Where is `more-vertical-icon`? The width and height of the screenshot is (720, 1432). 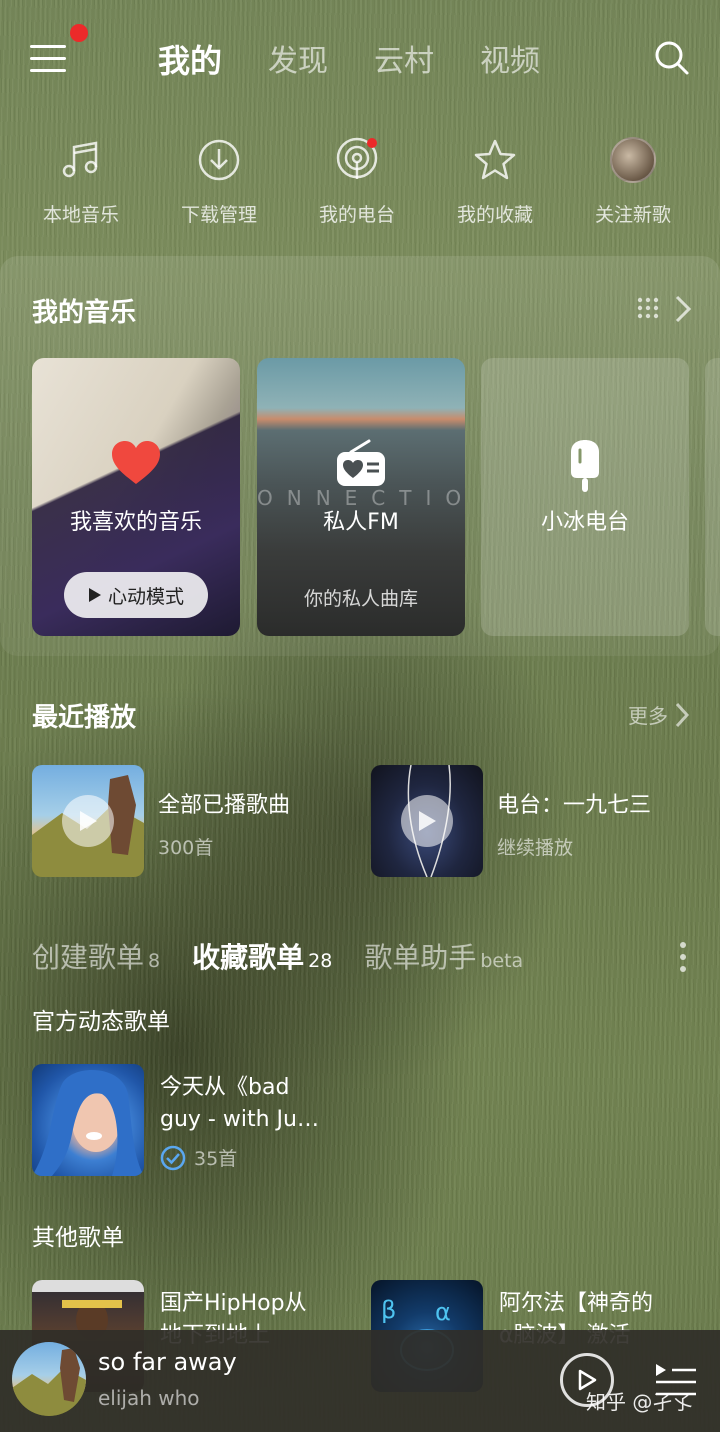
more-vertical-icon is located at coordinates (683, 957).